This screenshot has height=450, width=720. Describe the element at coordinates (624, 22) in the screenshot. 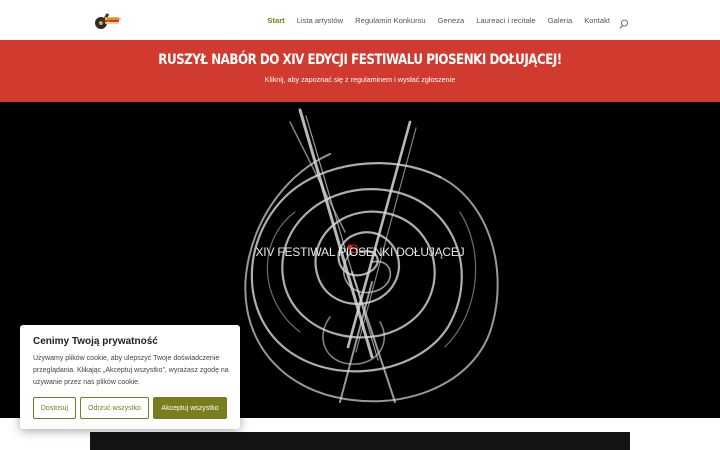

I see `search-icon` at that location.